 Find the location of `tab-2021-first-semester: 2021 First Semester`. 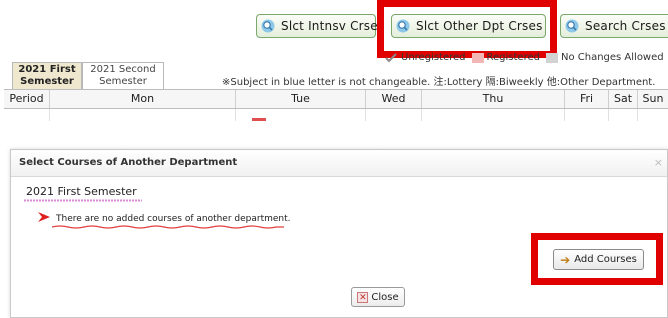

tab-2021-first-semester: 2021 First Semester is located at coordinates (47, 75).